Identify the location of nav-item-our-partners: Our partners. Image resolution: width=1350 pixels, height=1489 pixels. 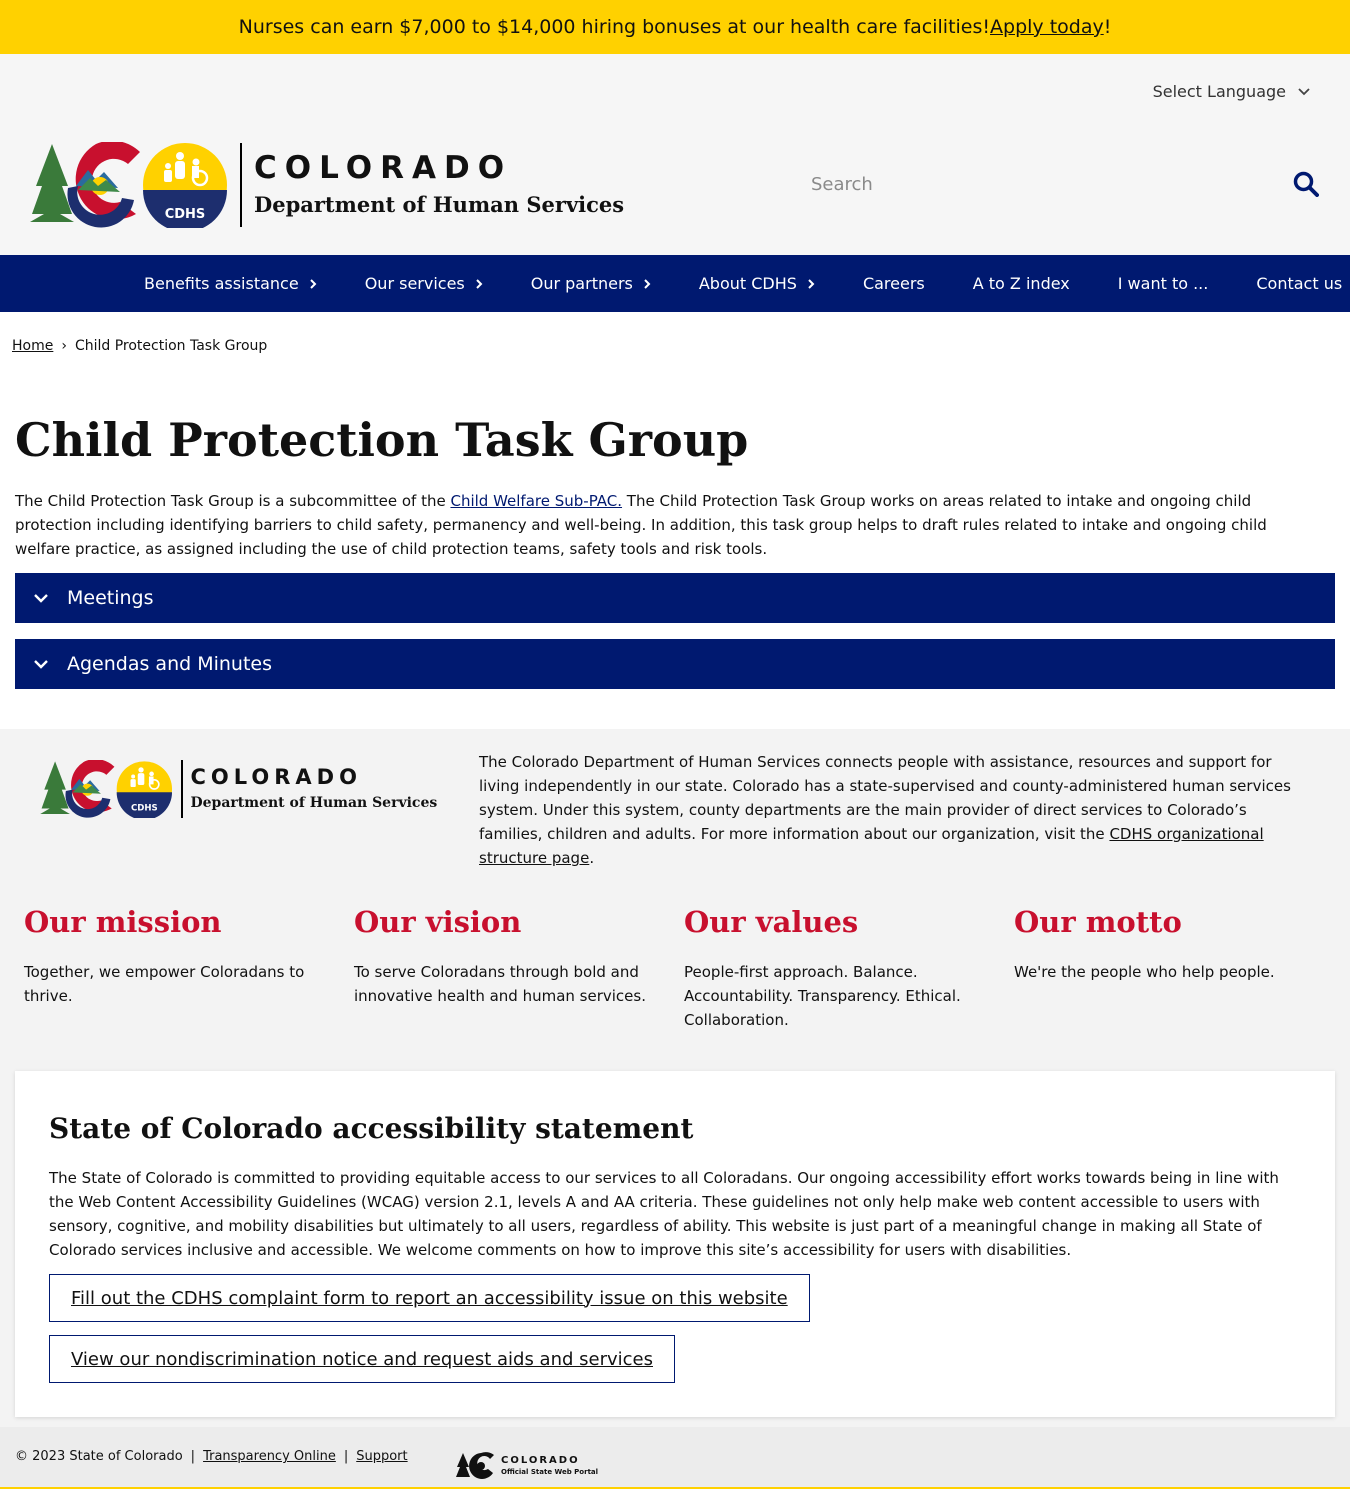
(591, 283).